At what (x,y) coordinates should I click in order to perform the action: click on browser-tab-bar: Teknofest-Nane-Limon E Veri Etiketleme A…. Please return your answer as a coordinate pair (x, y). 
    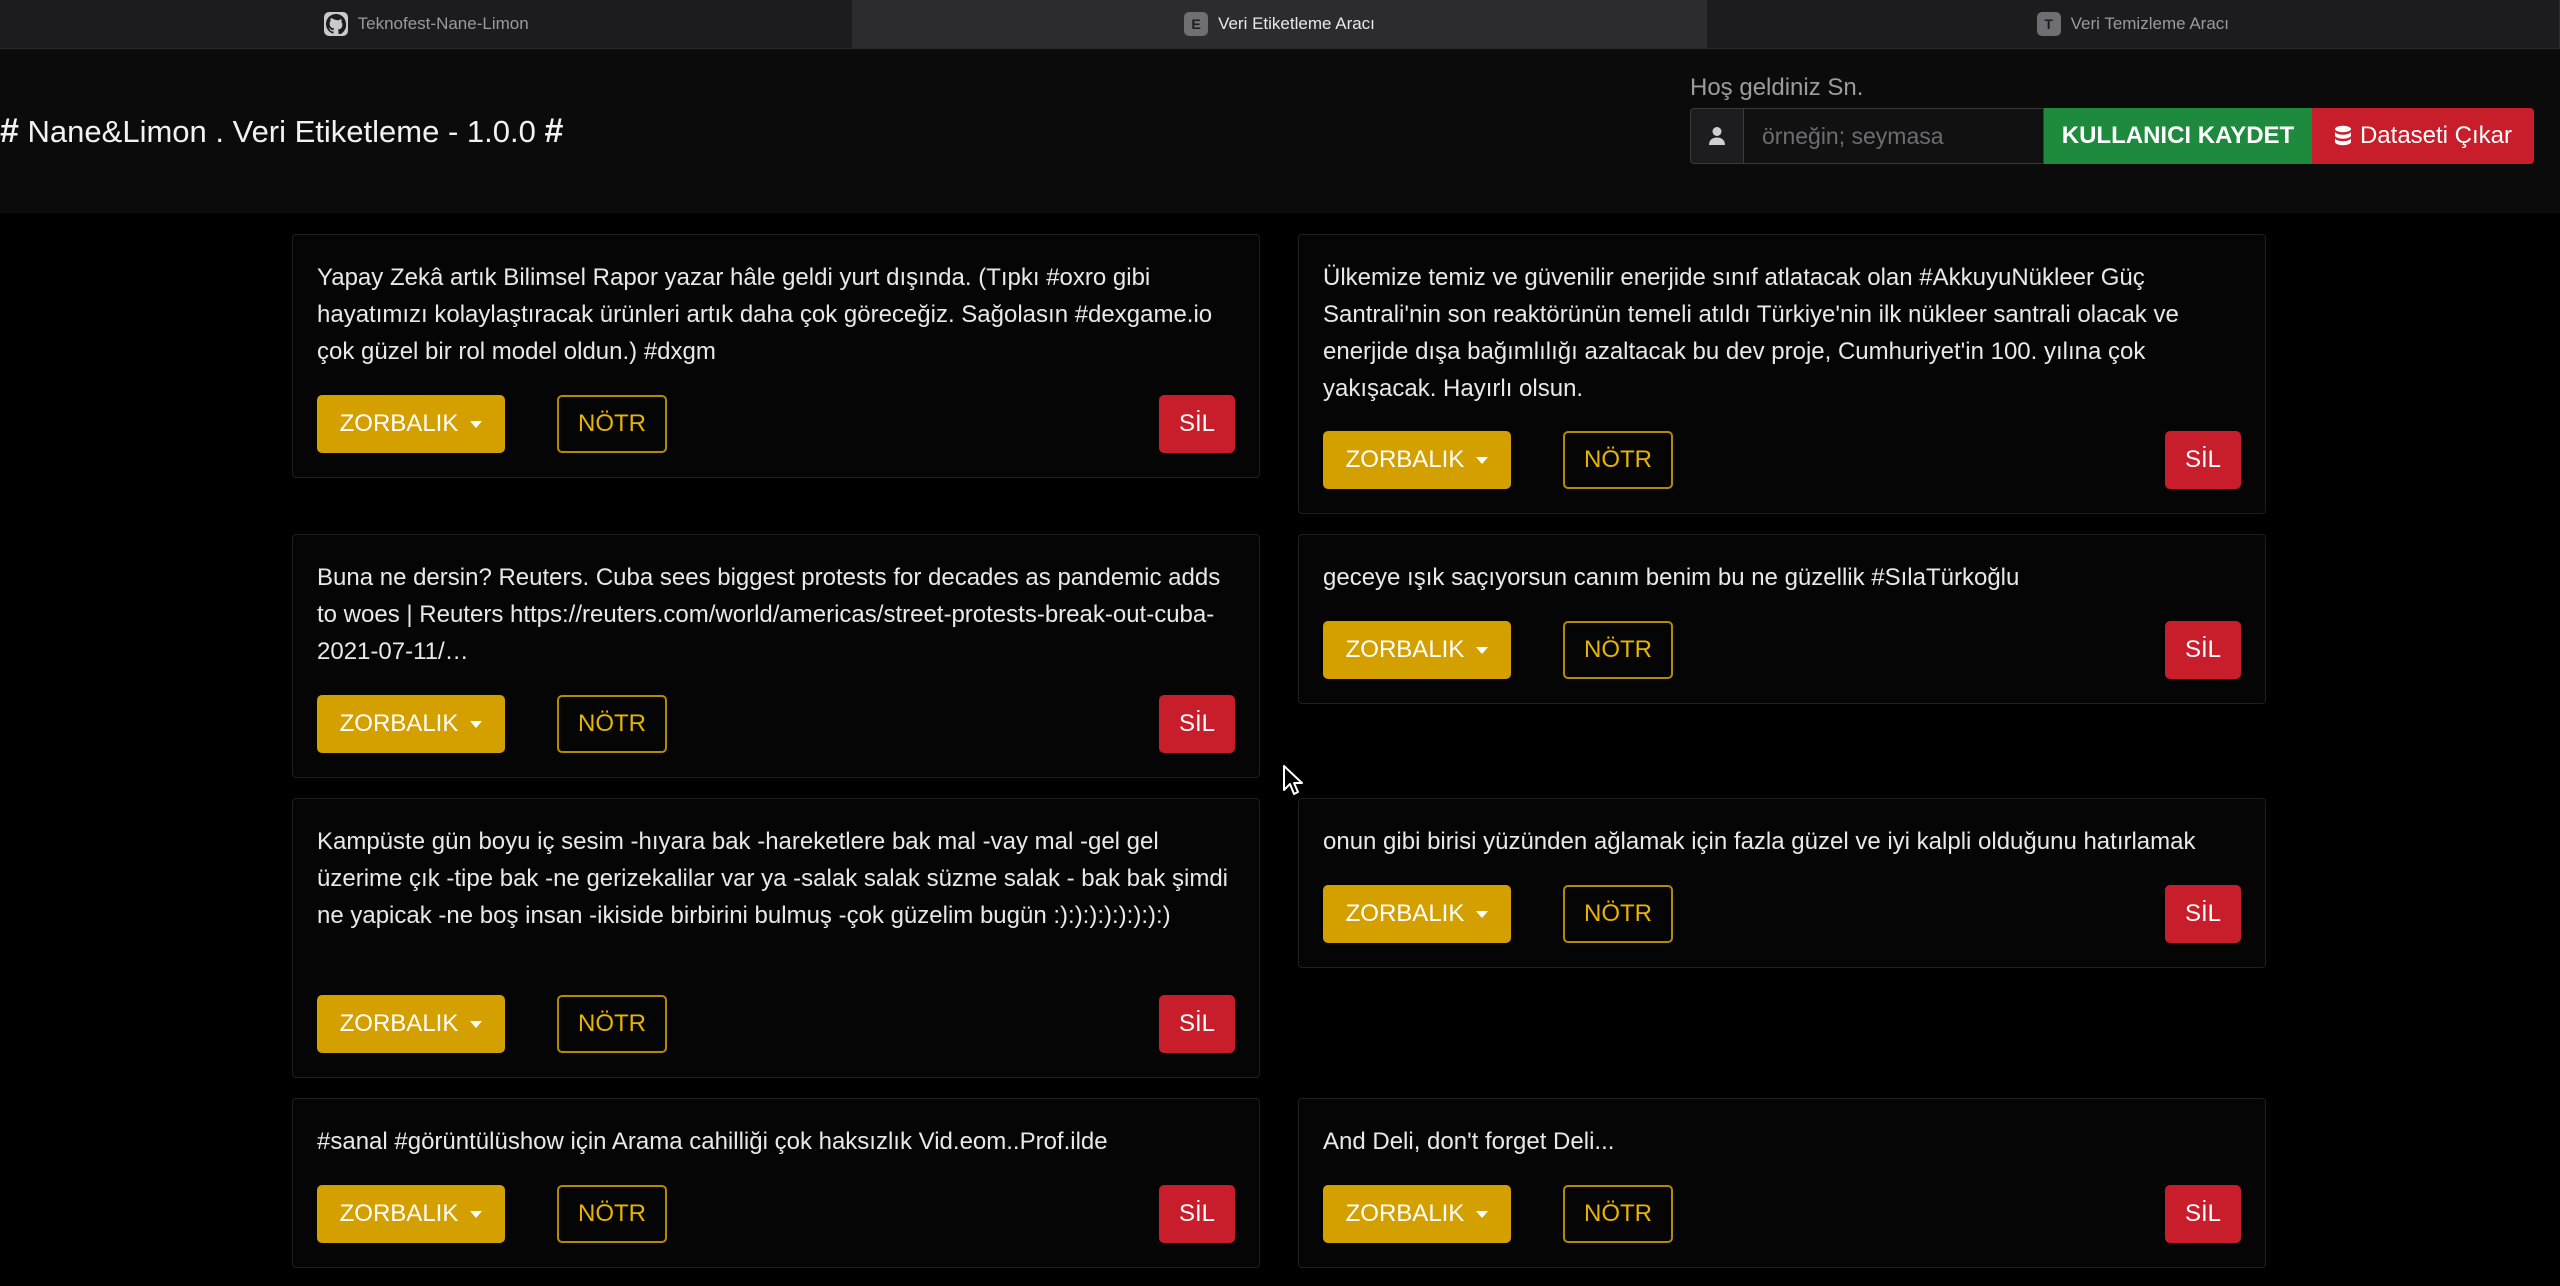
    Looking at the image, I should click on (1280, 24).